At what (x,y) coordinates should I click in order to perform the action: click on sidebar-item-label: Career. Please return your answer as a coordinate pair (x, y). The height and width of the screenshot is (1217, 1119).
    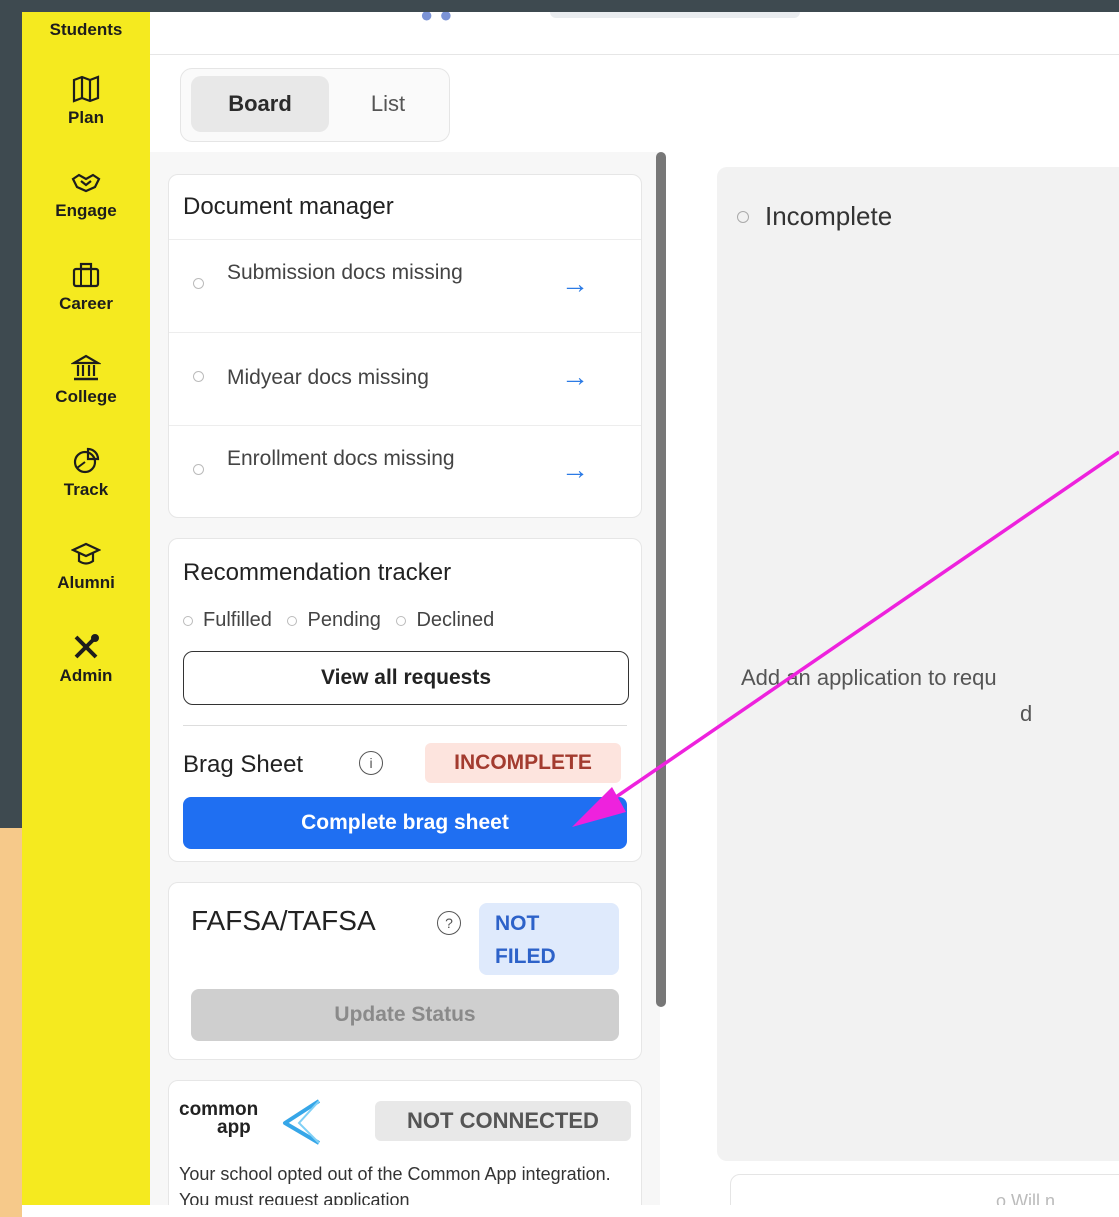
    Looking at the image, I should click on (86, 303).